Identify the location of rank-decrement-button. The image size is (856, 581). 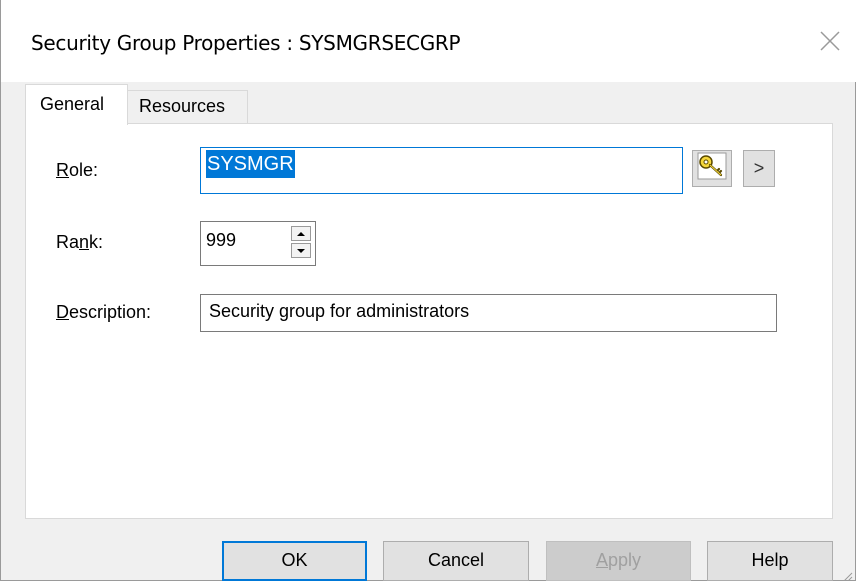
(301, 250).